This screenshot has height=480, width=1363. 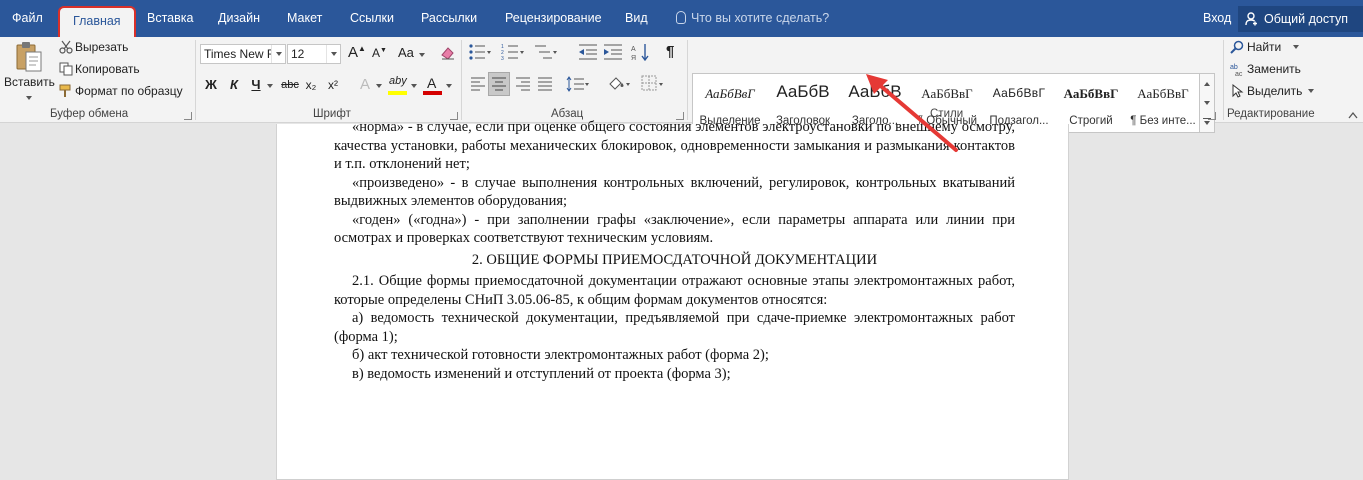 I want to click on svg-text: Я, so click(x=633, y=58).